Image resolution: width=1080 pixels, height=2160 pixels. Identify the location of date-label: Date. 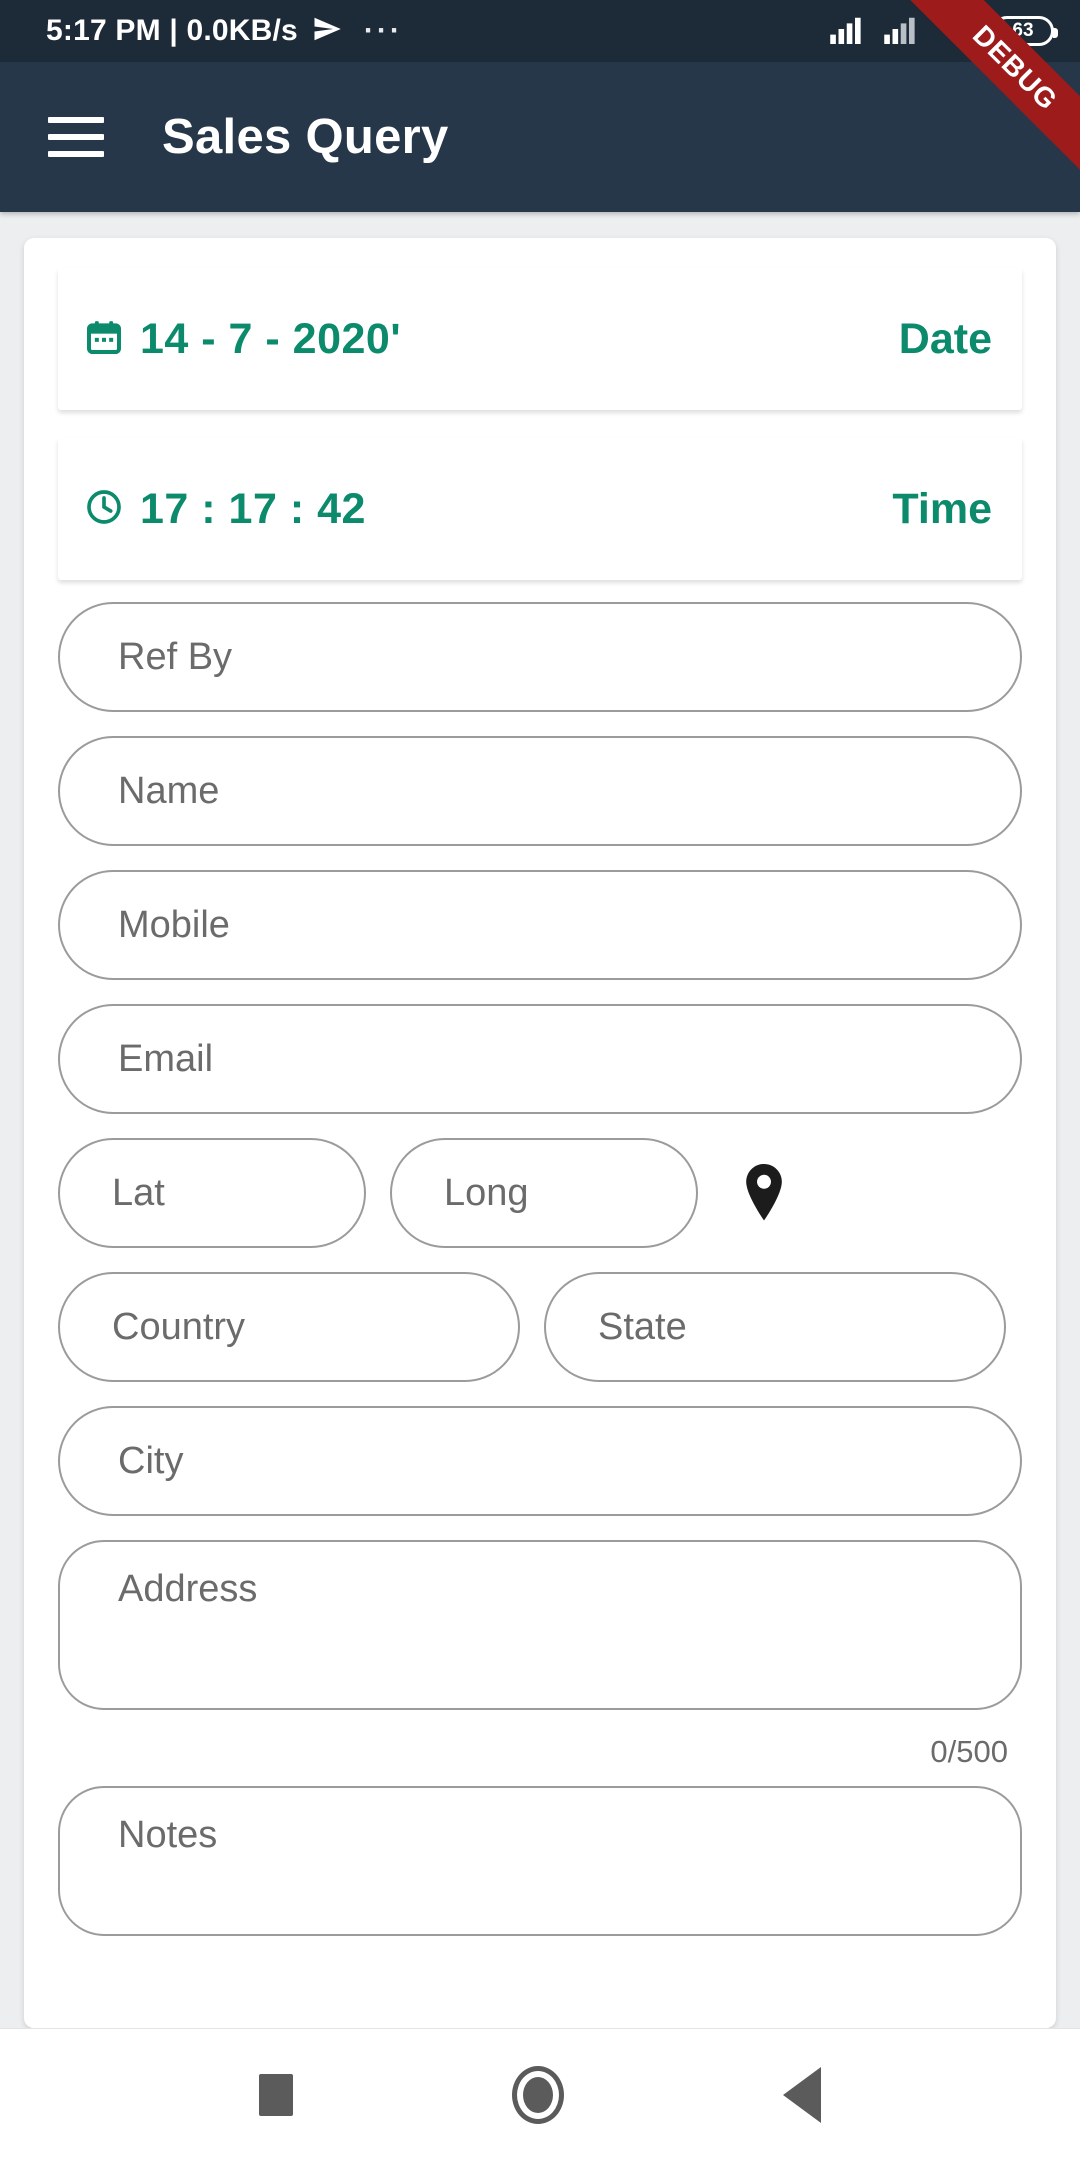
(945, 338).